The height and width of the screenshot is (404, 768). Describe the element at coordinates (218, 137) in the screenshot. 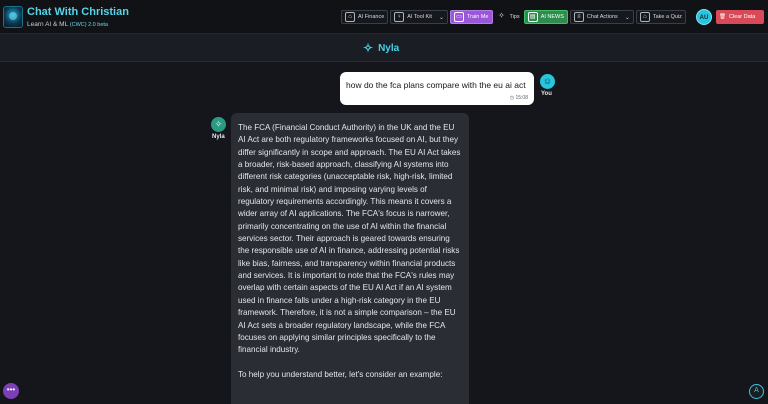

I see `assistant-sender-label: Nyla` at that location.